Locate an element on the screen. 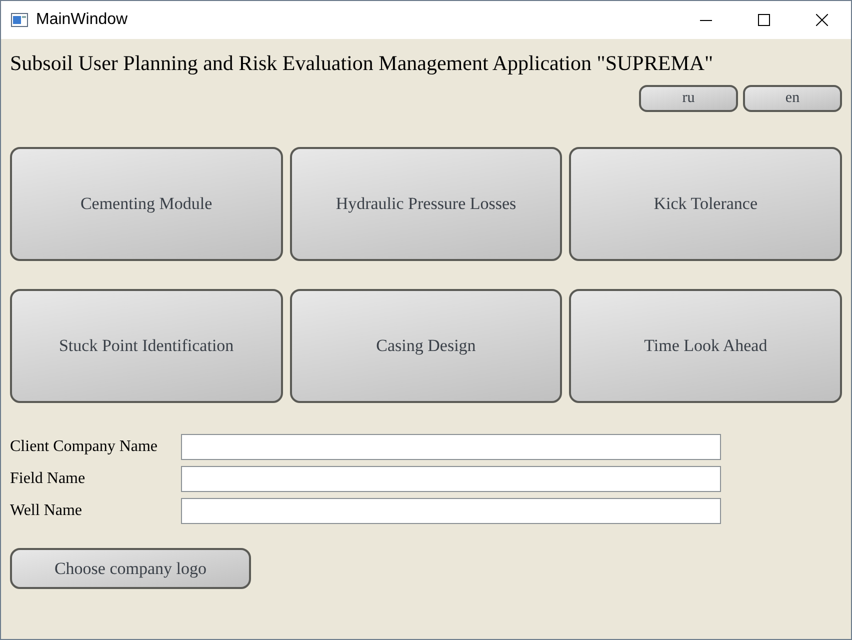  module-button: Time Look Ahead is located at coordinates (705, 346).